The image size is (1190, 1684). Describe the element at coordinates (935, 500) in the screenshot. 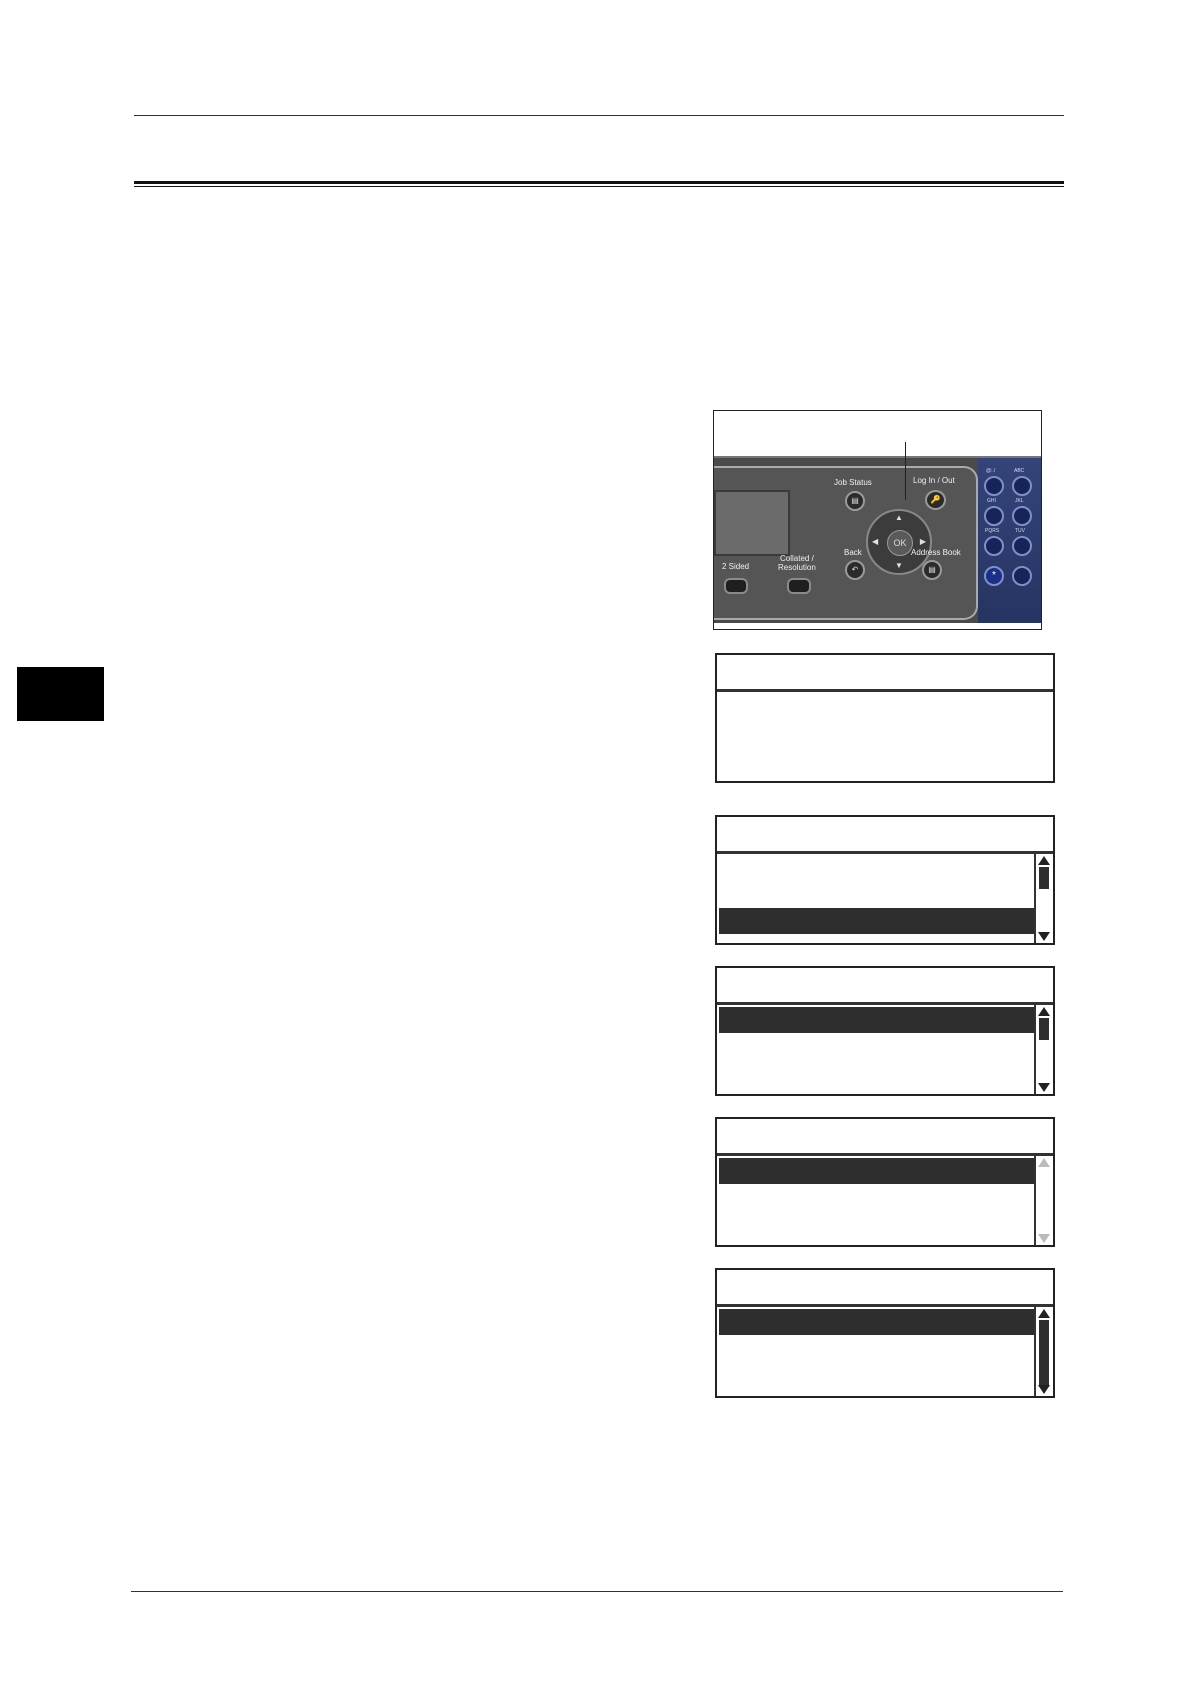

I see `log-in-out-button: 🔑` at that location.